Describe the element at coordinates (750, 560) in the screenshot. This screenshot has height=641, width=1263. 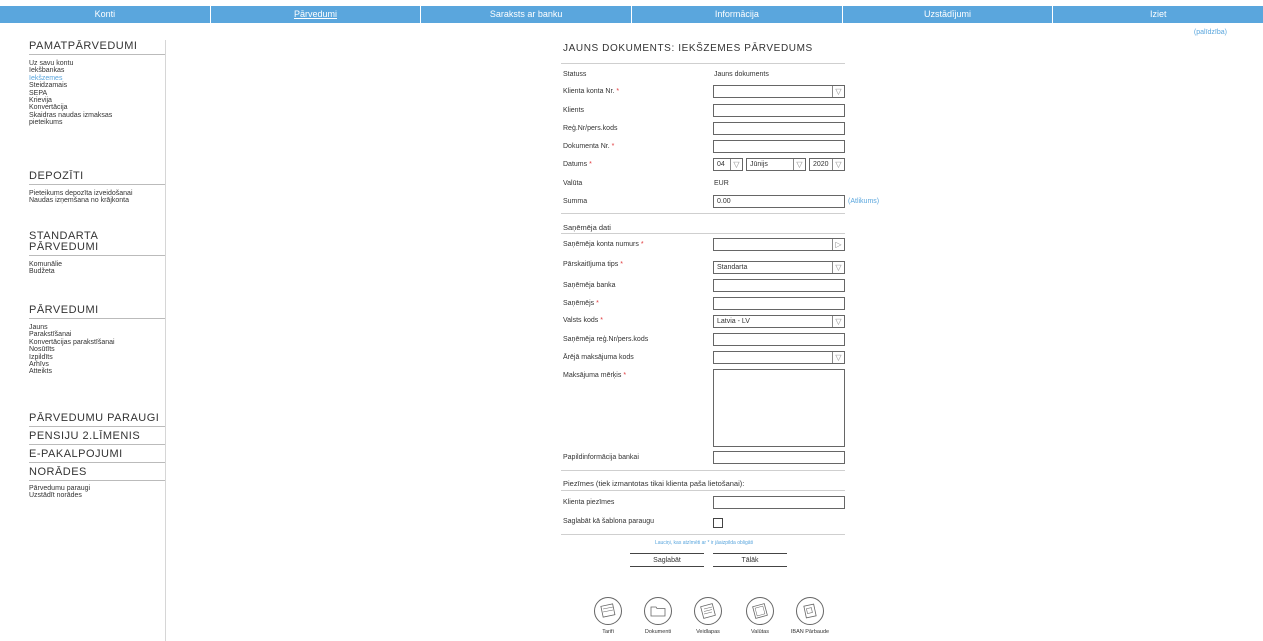
I see `next-button: Tālāk` at that location.